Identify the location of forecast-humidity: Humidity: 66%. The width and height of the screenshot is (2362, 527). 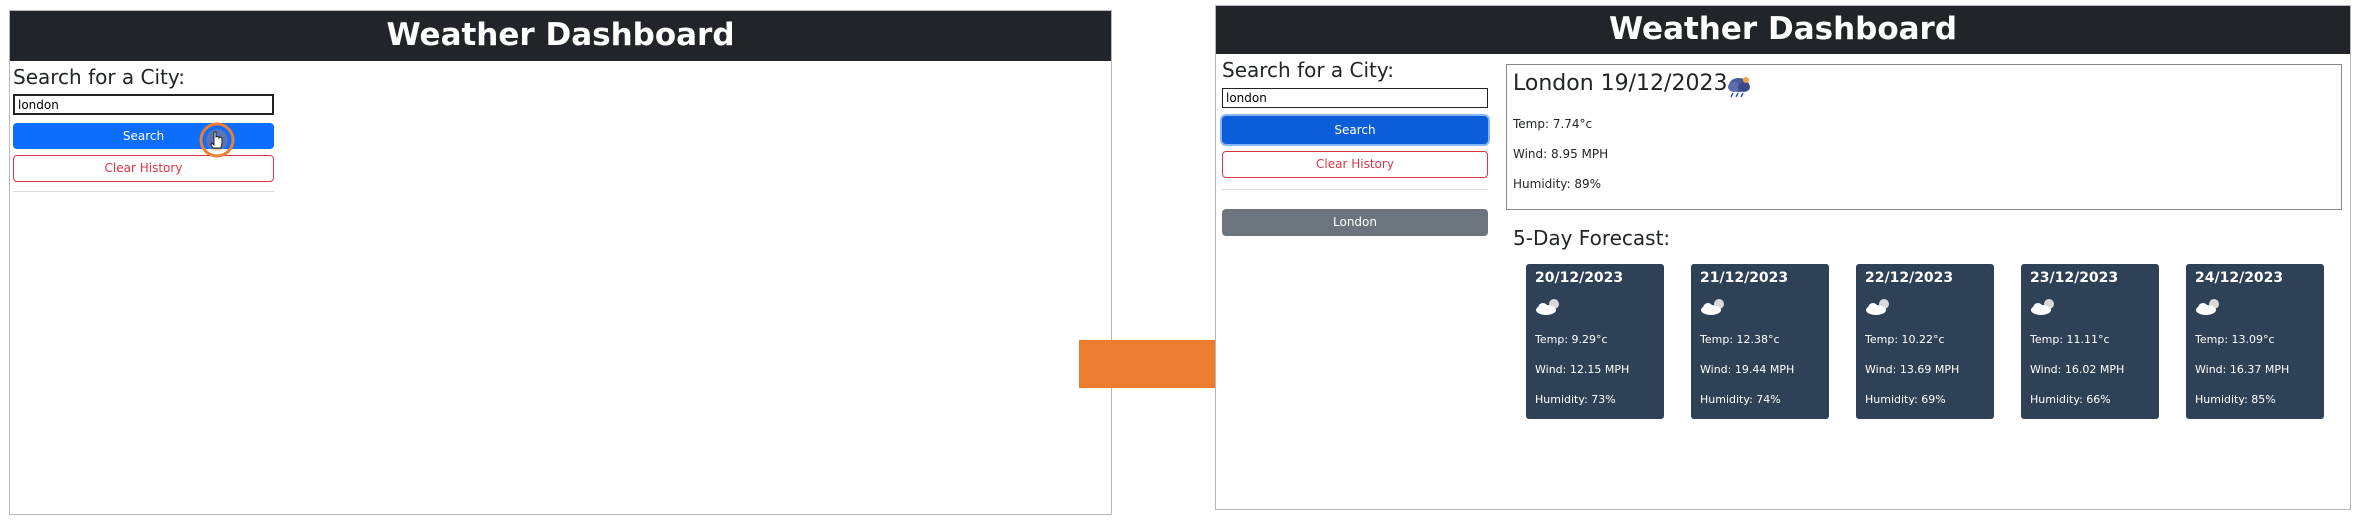
(2070, 399).